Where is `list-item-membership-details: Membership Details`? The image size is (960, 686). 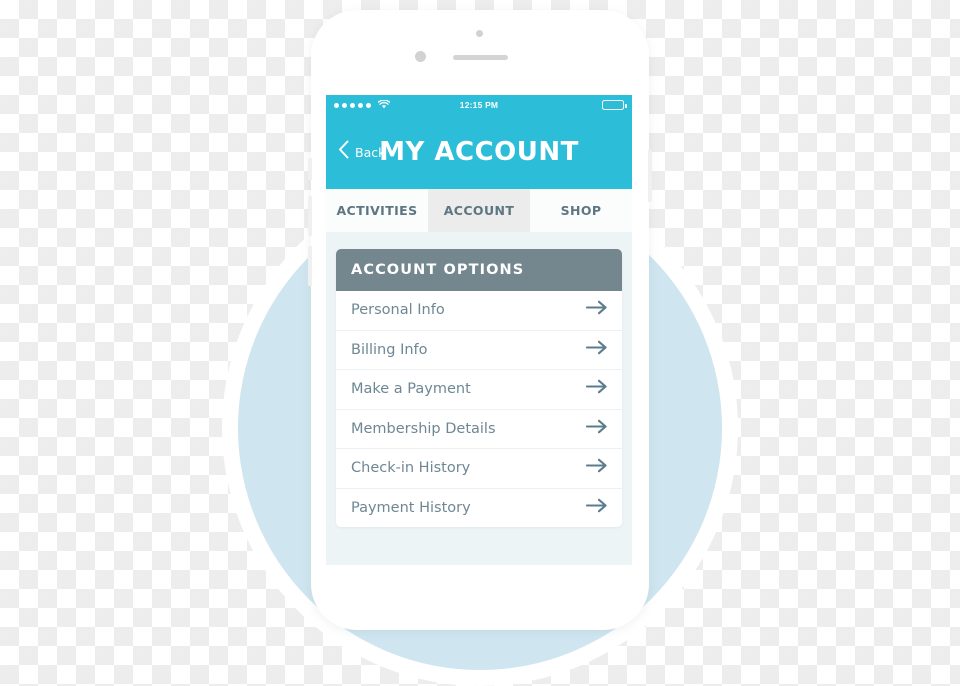 list-item-membership-details: Membership Details is located at coordinates (479, 429).